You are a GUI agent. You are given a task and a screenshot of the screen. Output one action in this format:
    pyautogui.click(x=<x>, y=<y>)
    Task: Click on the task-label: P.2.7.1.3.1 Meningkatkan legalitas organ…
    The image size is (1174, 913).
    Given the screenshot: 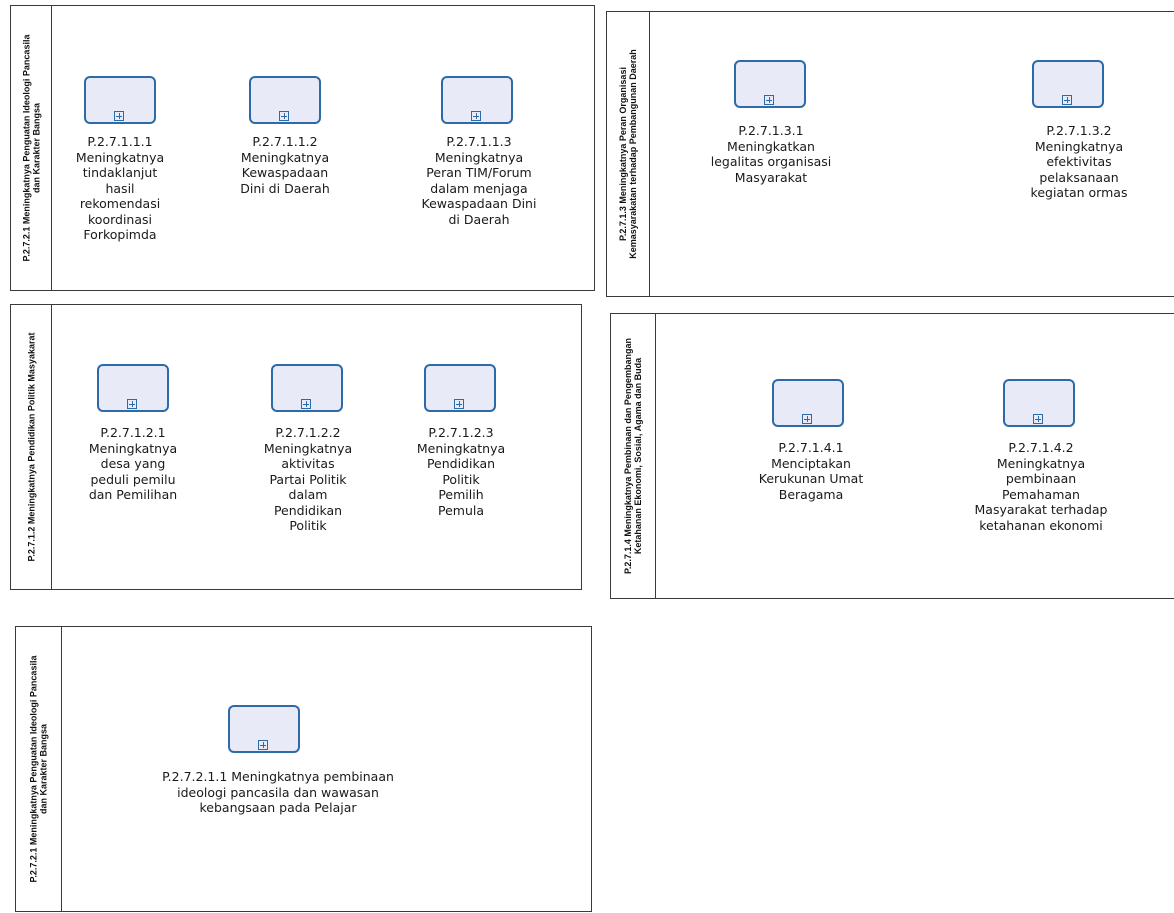 What is the action you would take?
    pyautogui.click(x=771, y=154)
    